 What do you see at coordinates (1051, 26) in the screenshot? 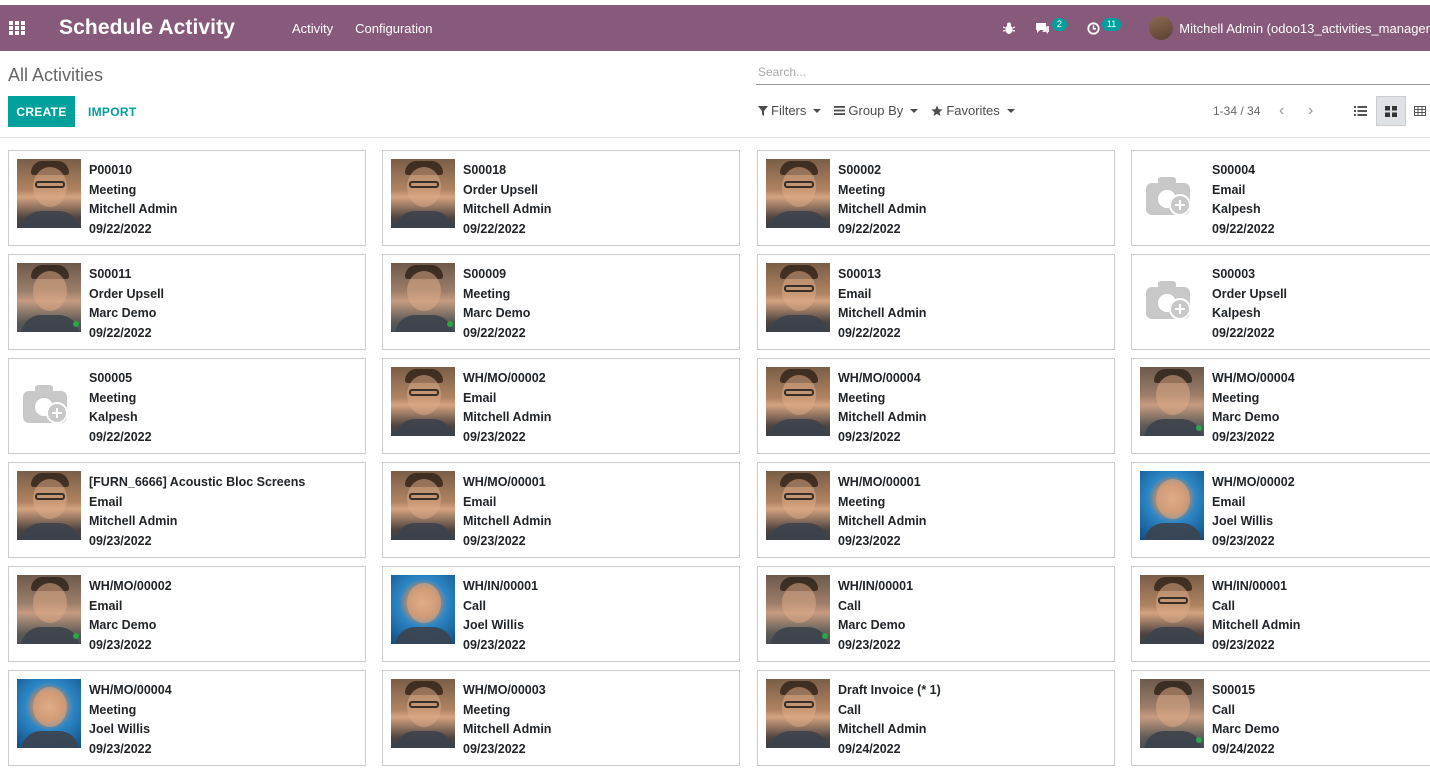
I see `messages-icon: 2` at bounding box center [1051, 26].